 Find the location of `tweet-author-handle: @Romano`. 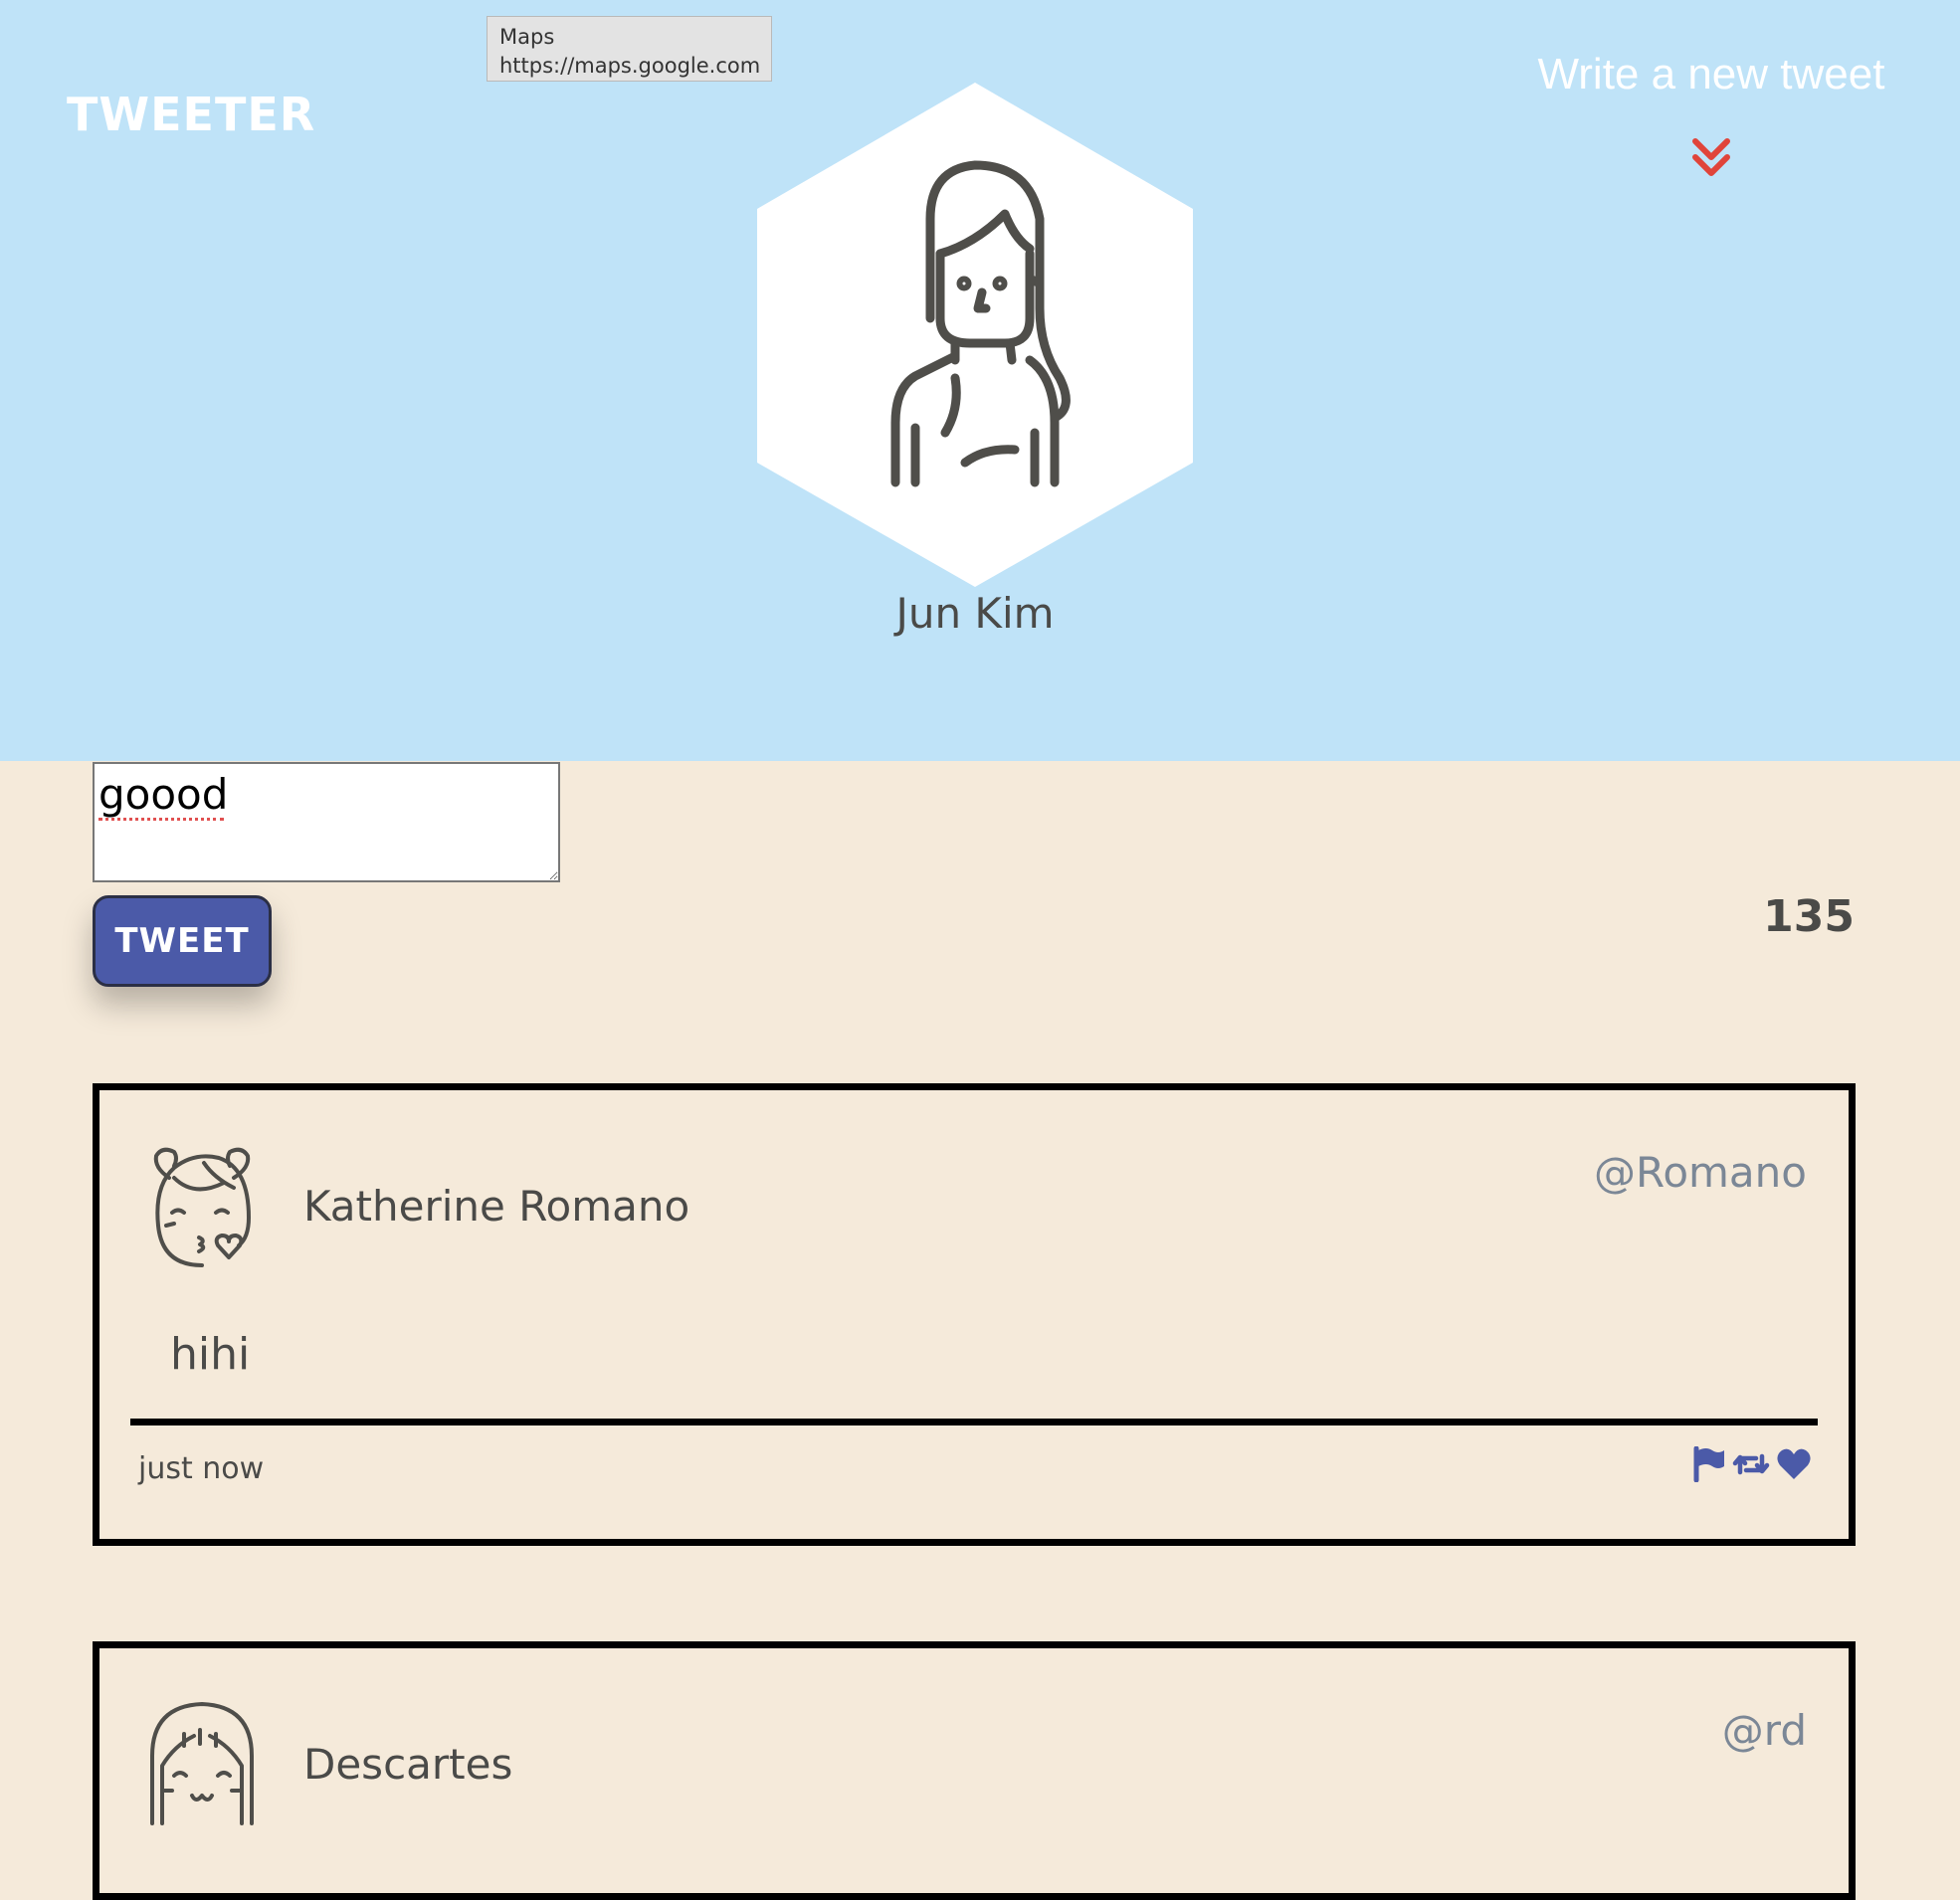

tweet-author-handle: @Romano is located at coordinates (1700, 1172).